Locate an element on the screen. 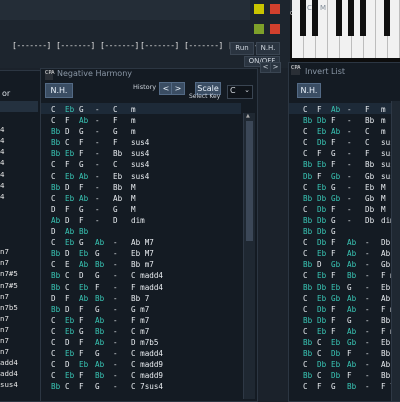 Image resolution: width=400 pixels, height=402 pixels. nav-next-button: > is located at coordinates (275, 67).